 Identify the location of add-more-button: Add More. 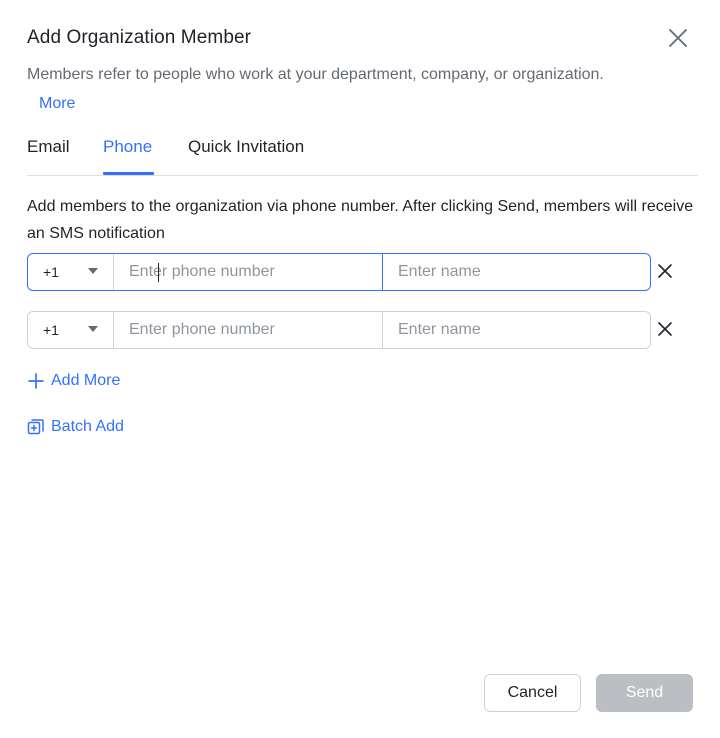
(73, 381).